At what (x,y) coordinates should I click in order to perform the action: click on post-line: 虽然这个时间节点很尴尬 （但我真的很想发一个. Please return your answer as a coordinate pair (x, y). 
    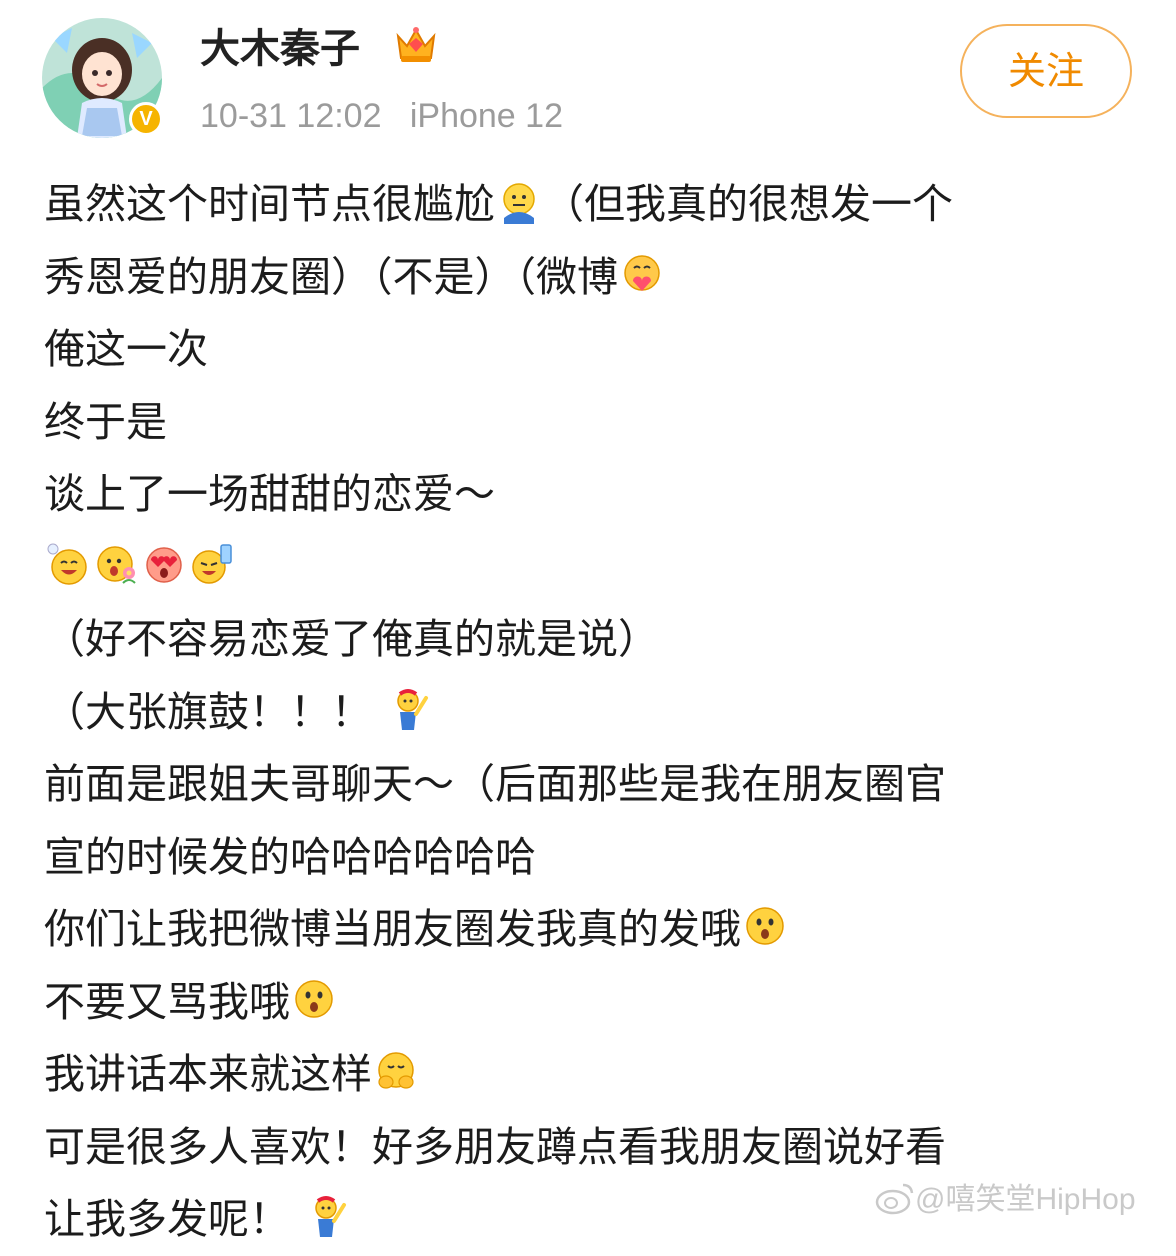
    Looking at the image, I should click on (498, 203).